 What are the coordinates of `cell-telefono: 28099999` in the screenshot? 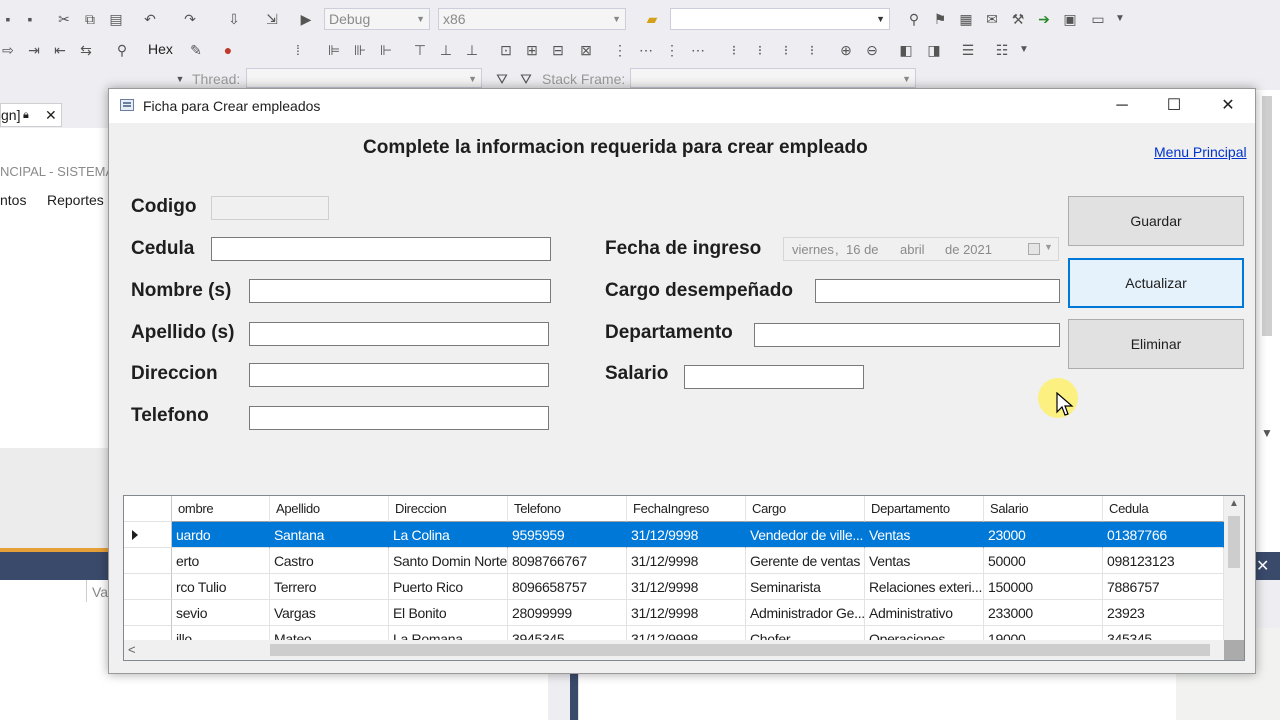 It's located at (567, 613).